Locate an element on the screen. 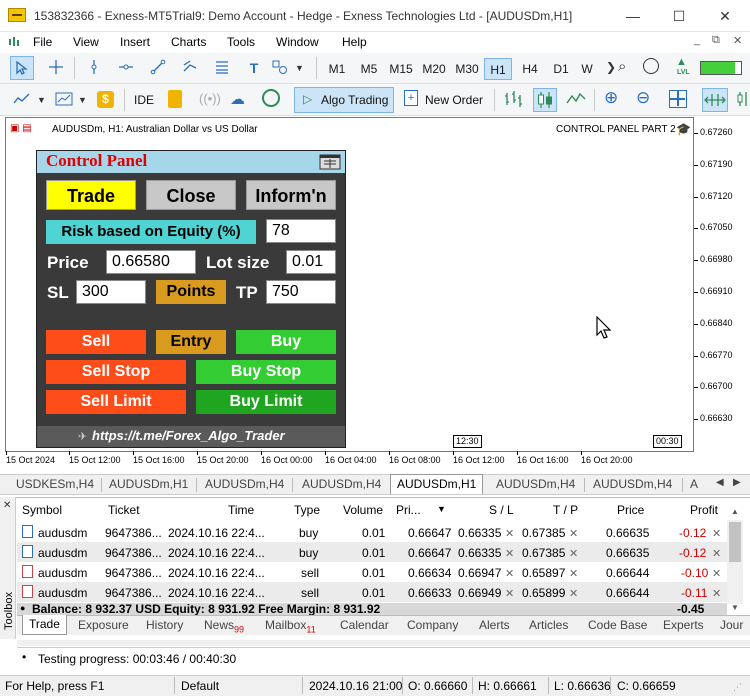  crosshair-icon is located at coordinates (56, 68).